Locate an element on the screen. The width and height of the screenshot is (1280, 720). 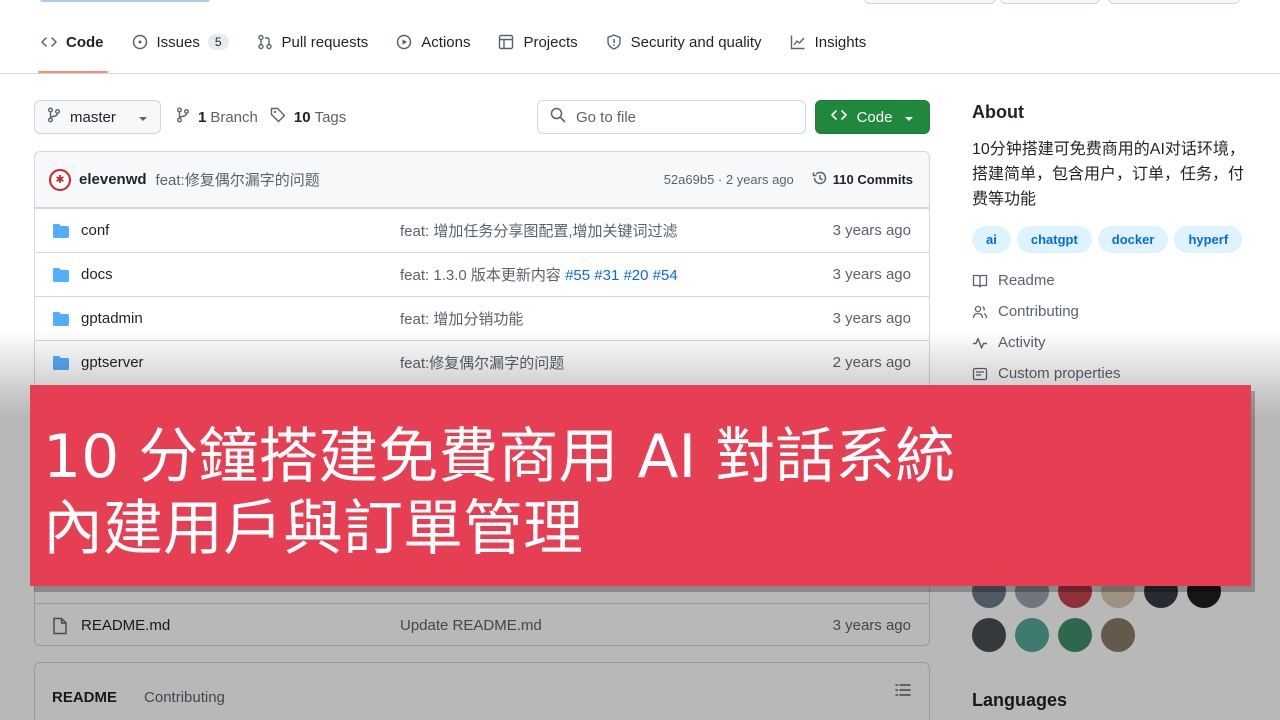
branch-name: master is located at coordinates (93, 117).